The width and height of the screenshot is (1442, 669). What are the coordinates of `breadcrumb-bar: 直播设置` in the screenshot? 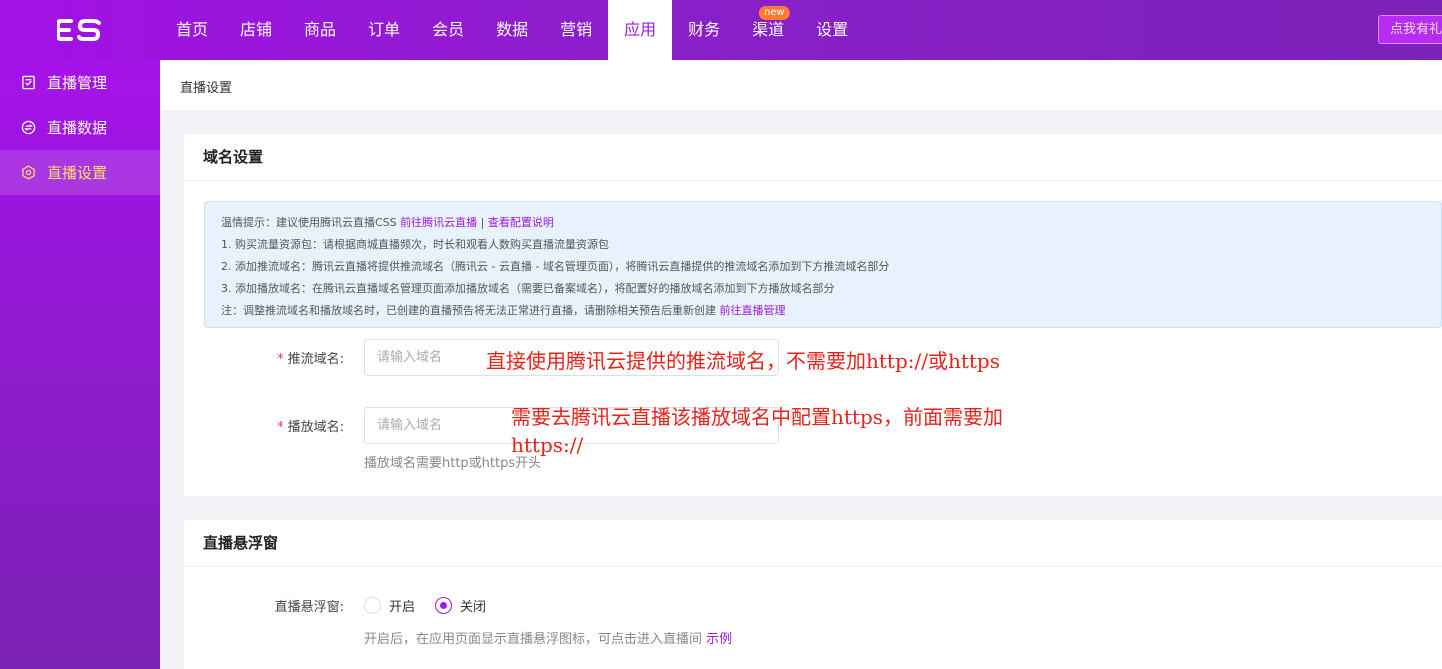 It's located at (801, 85).